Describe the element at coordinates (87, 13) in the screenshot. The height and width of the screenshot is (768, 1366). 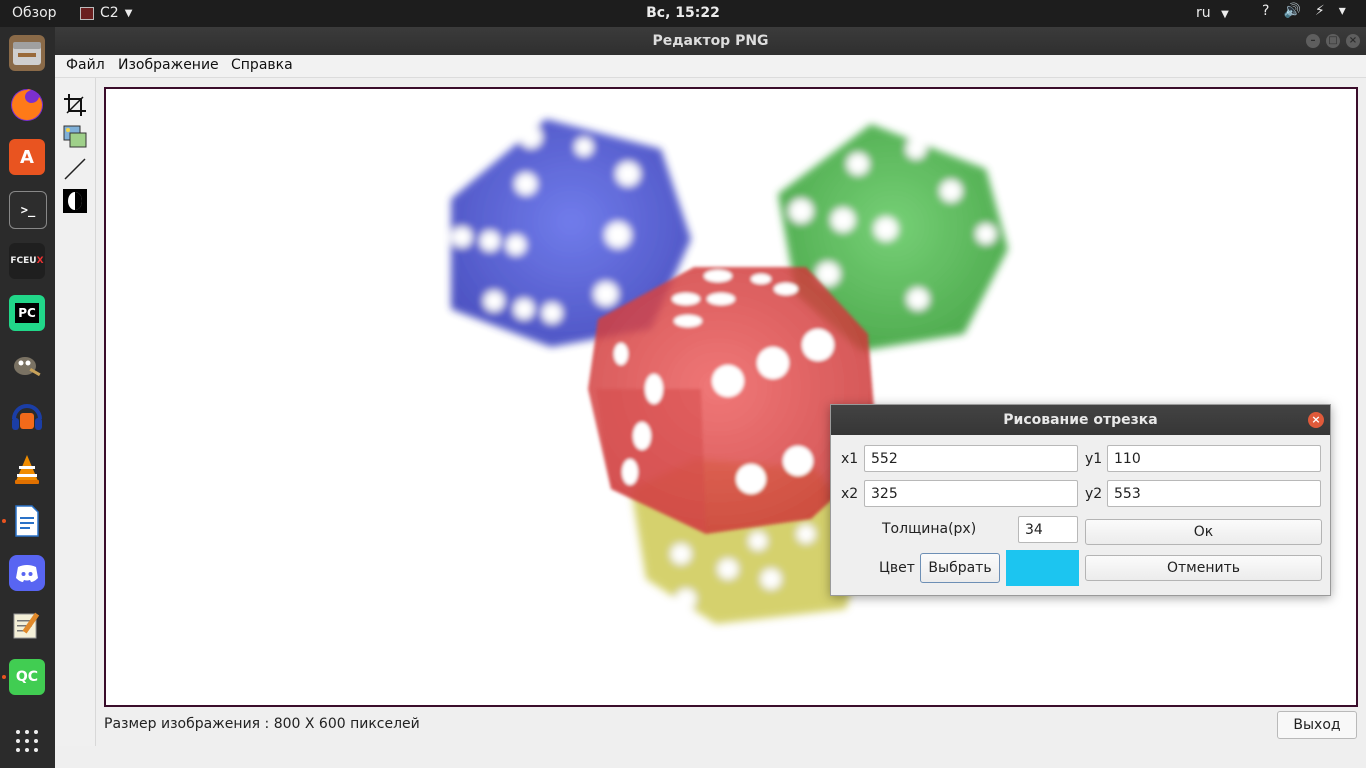
I see `app-icon` at that location.